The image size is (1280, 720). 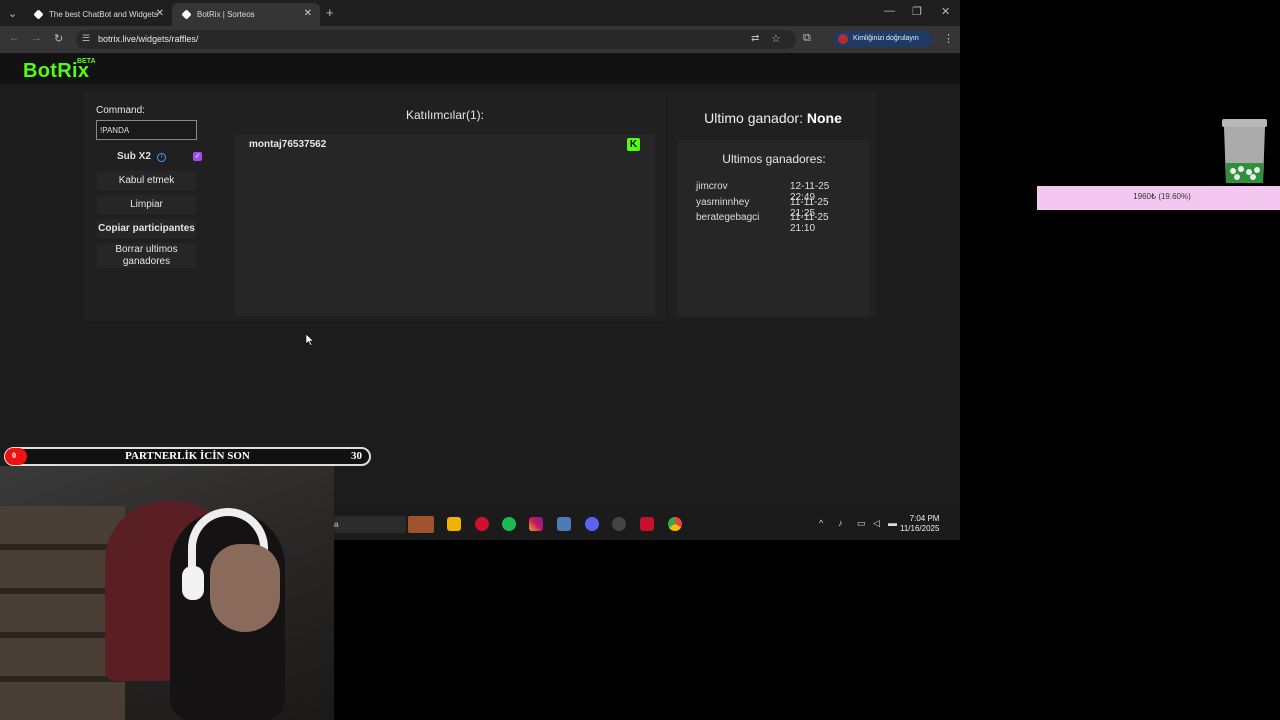 I want to click on new-tab-icon: +, so click(x=330, y=12).